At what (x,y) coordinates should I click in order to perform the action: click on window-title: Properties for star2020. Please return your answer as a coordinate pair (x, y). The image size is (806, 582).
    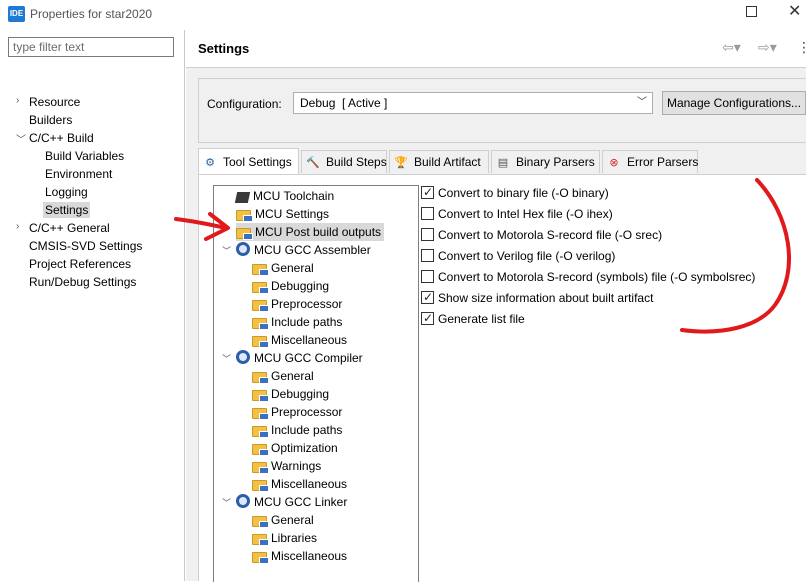
    Looking at the image, I should click on (91, 14).